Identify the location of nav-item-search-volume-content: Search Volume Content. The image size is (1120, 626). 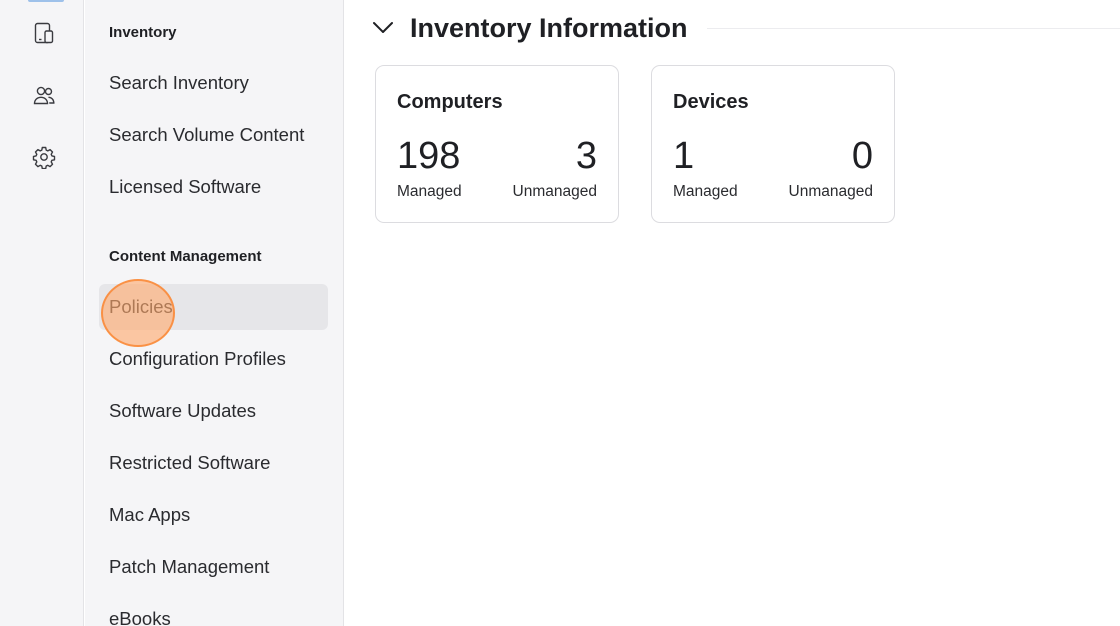
(213, 135).